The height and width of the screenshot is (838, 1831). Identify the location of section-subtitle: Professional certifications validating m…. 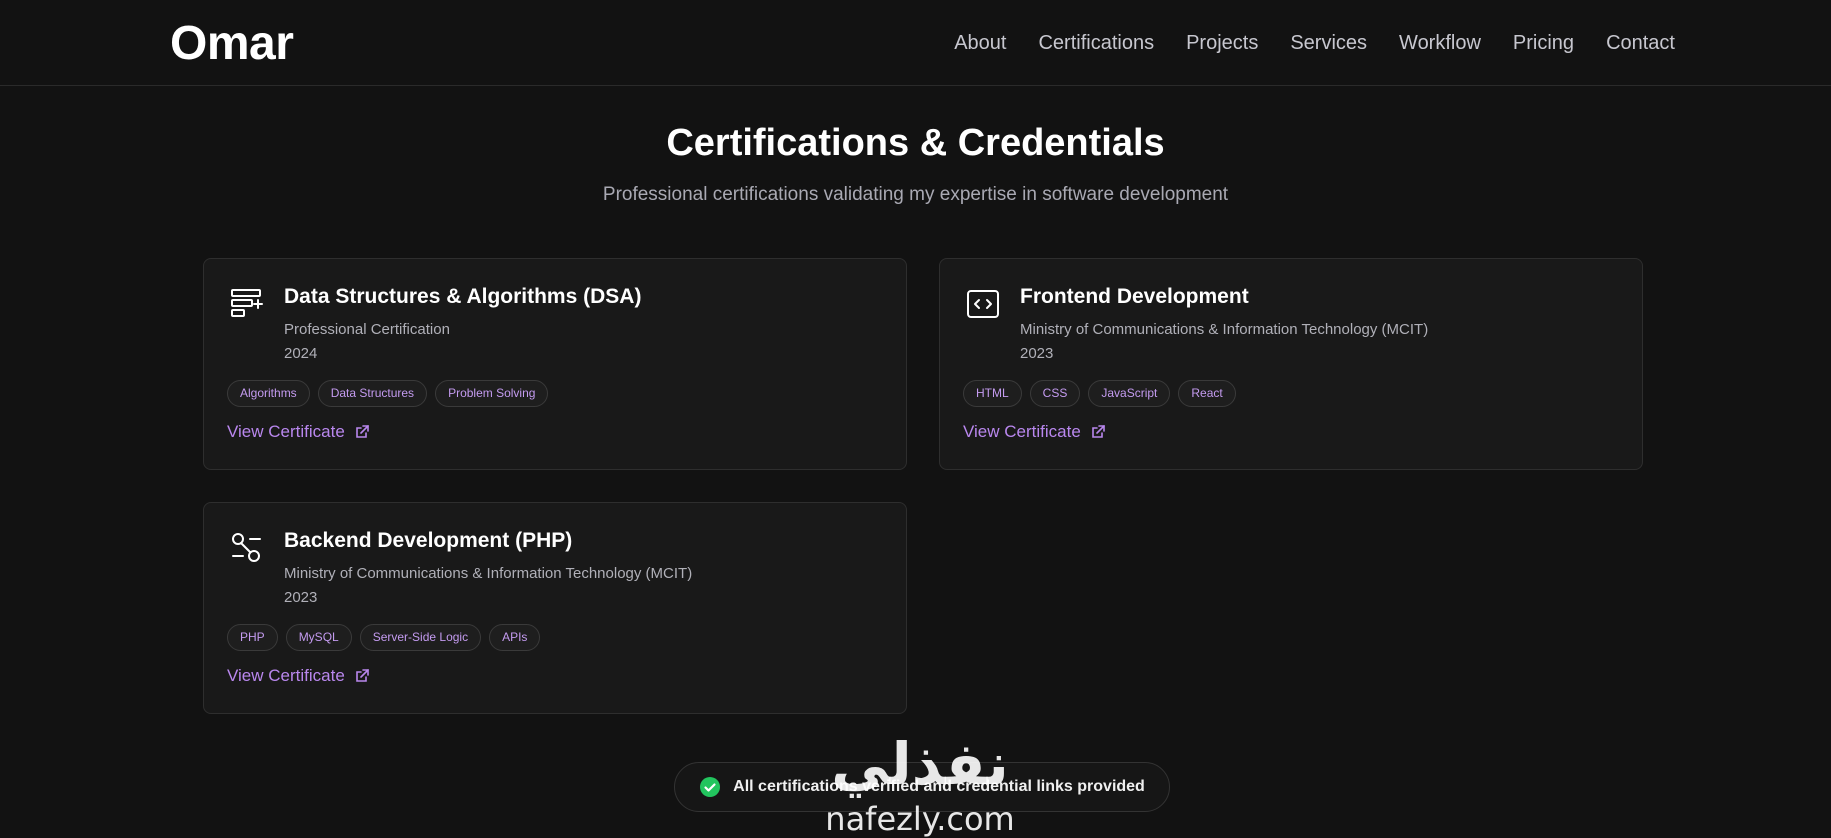
(915, 194).